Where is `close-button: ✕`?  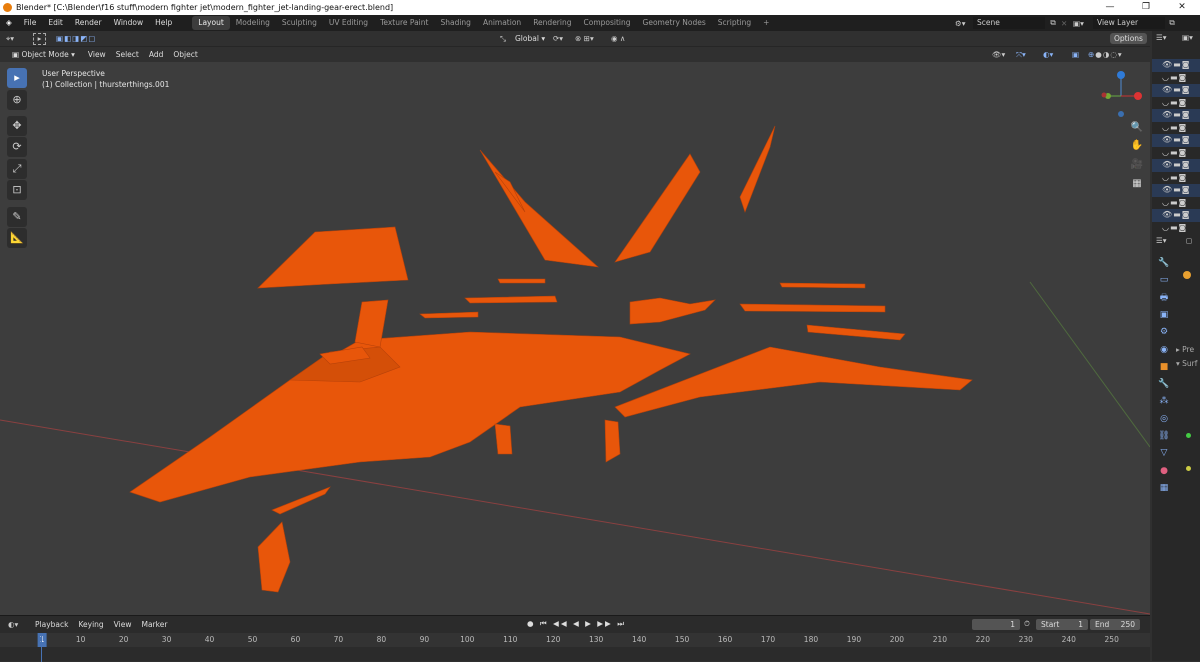 close-button: ✕ is located at coordinates (1182, 7).